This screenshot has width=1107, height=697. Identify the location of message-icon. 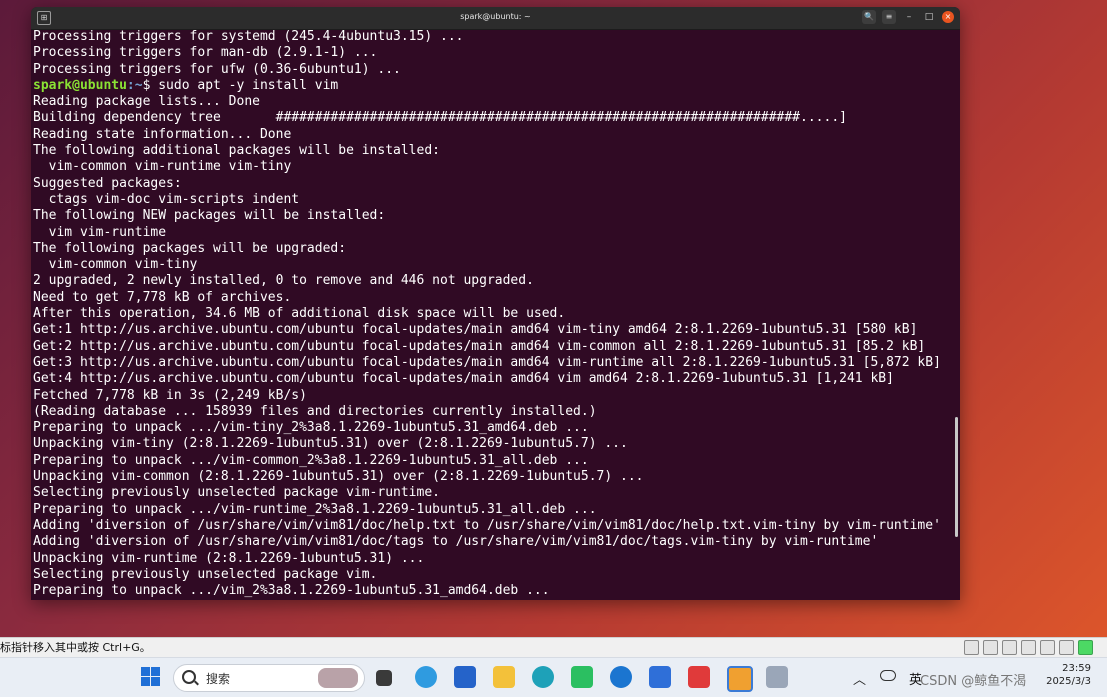
(1085, 647).